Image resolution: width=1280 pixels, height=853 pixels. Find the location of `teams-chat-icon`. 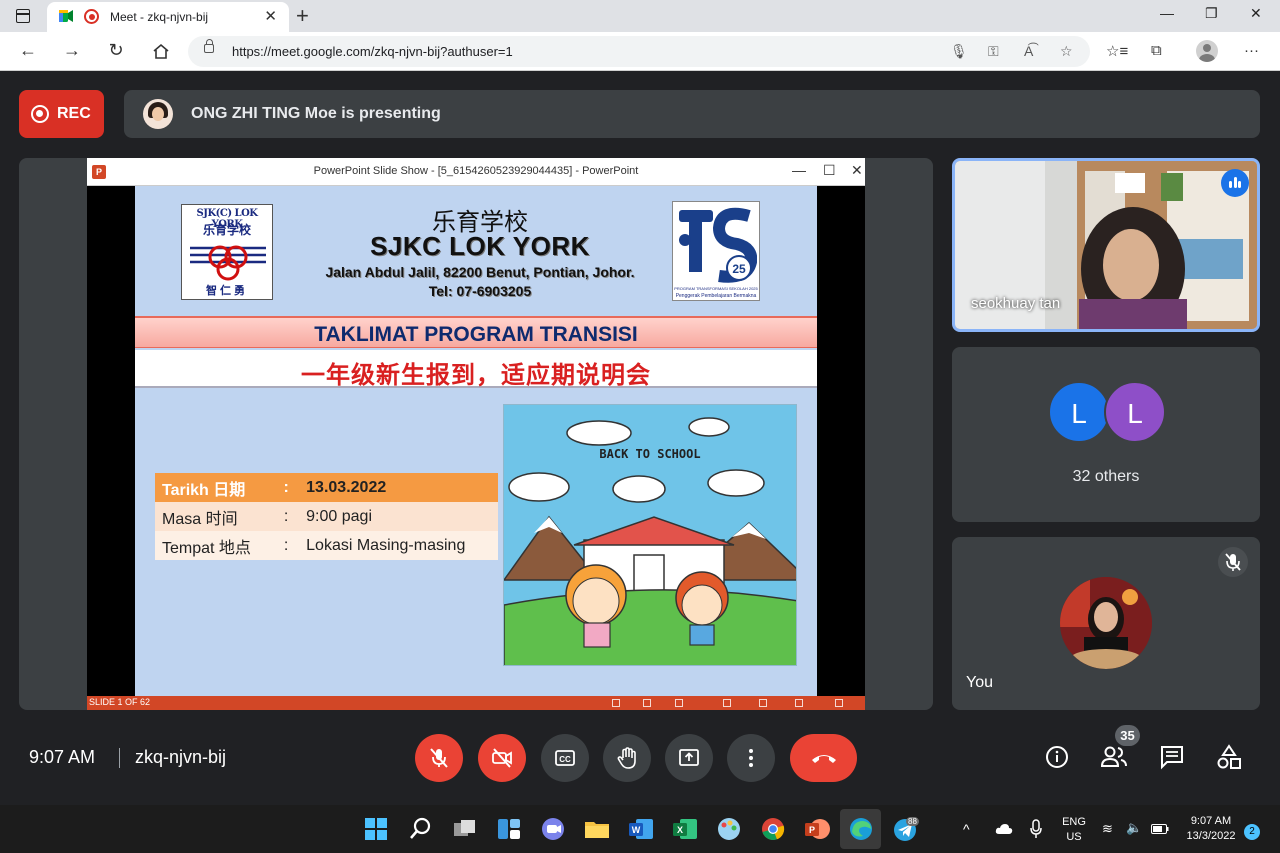

teams-chat-icon is located at coordinates (553, 829).